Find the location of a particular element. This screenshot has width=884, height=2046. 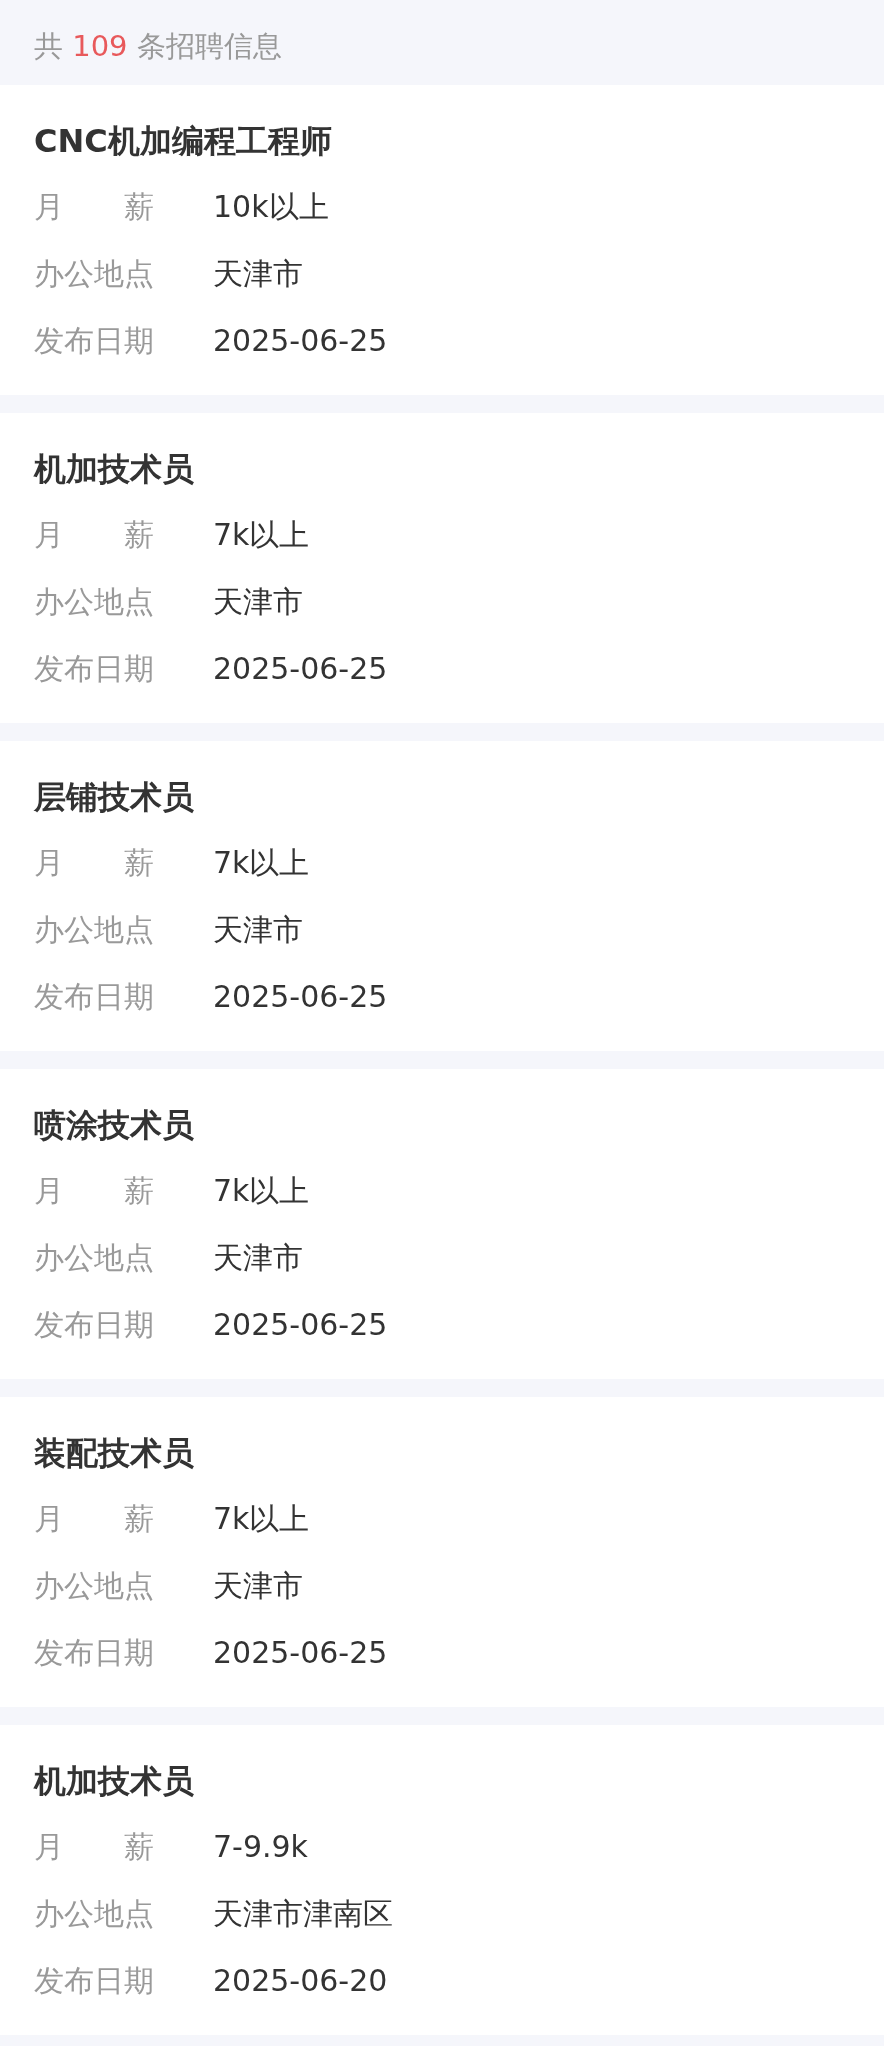

result-count-text: 共 109 条招聘信息 is located at coordinates (158, 46).